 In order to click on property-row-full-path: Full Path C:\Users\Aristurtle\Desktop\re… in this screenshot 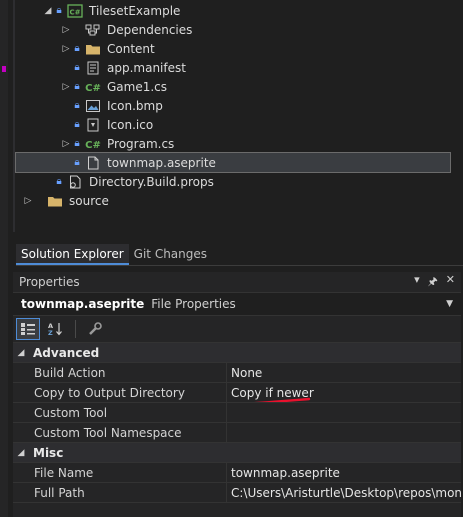, I will do `click(237, 493)`.